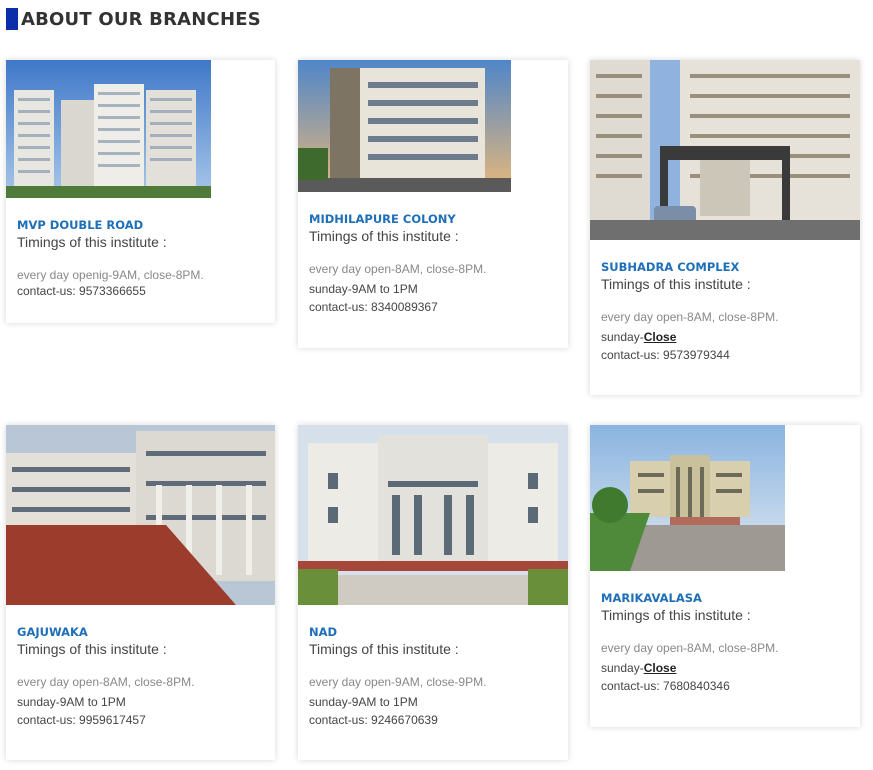 This screenshot has width=873, height=770. What do you see at coordinates (373, 307) in the screenshot?
I see `contact-number: contact-us: 8340089367` at bounding box center [373, 307].